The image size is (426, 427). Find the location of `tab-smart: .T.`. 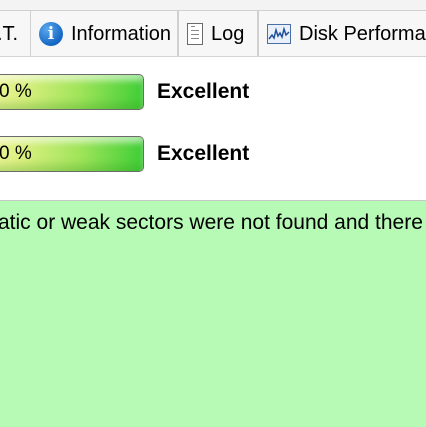

tab-smart: .T. is located at coordinates (15, 33).